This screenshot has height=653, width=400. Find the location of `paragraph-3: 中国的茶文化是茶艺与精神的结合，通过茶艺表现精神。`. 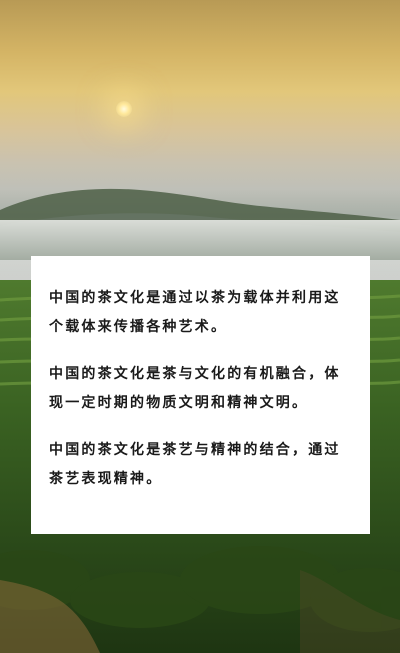

paragraph-3: 中国的茶文化是茶艺与精神的结合，通过茶艺表现精神。 is located at coordinates (195, 464).